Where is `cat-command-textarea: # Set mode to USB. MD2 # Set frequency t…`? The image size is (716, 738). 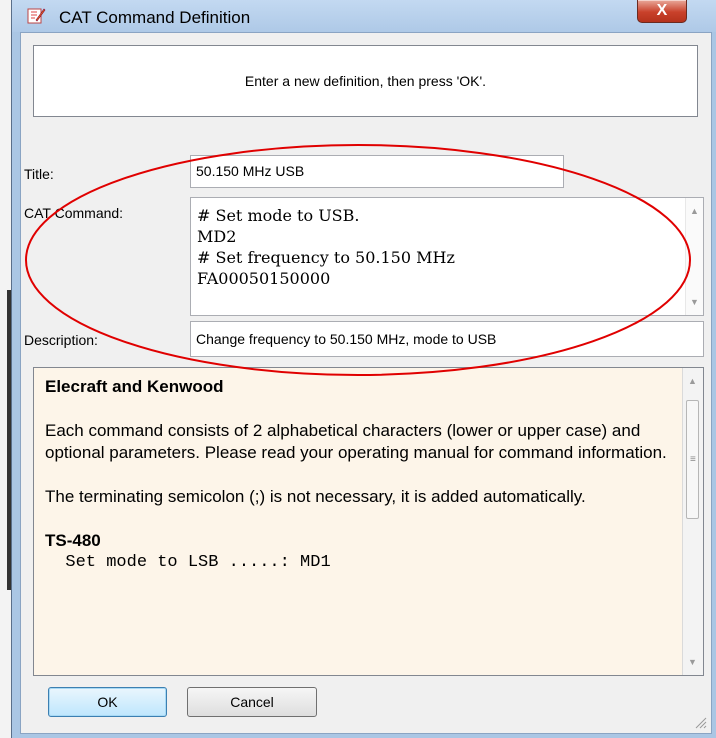 cat-command-textarea: # Set mode to USB. MD2 # Set frequency t… is located at coordinates (447, 256).